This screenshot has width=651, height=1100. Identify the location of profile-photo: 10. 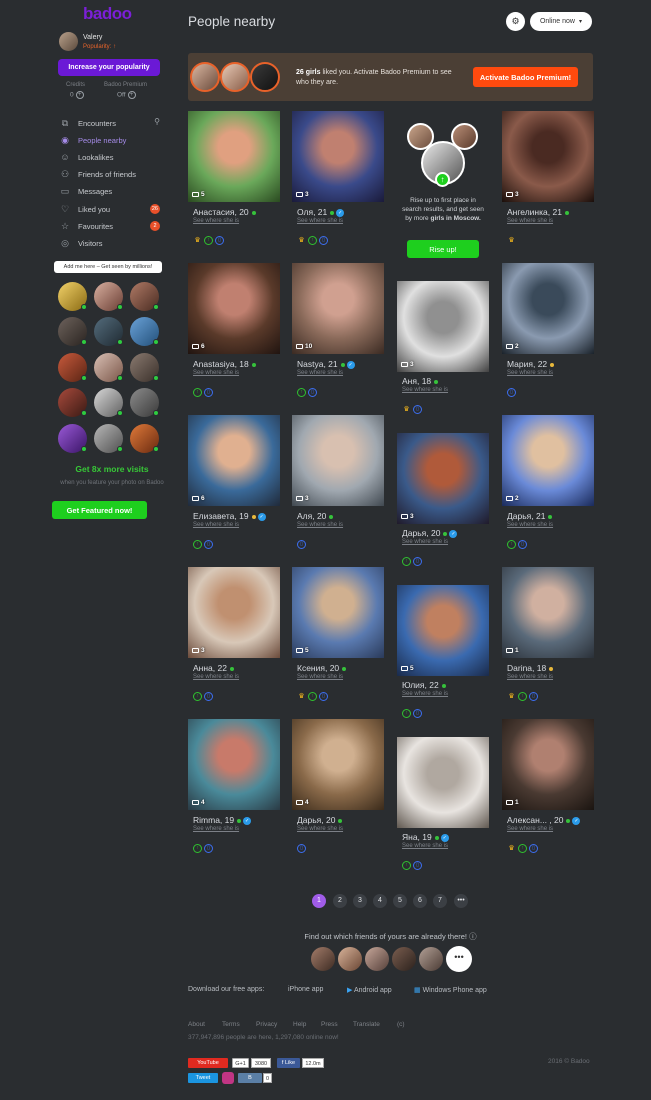
(338, 308).